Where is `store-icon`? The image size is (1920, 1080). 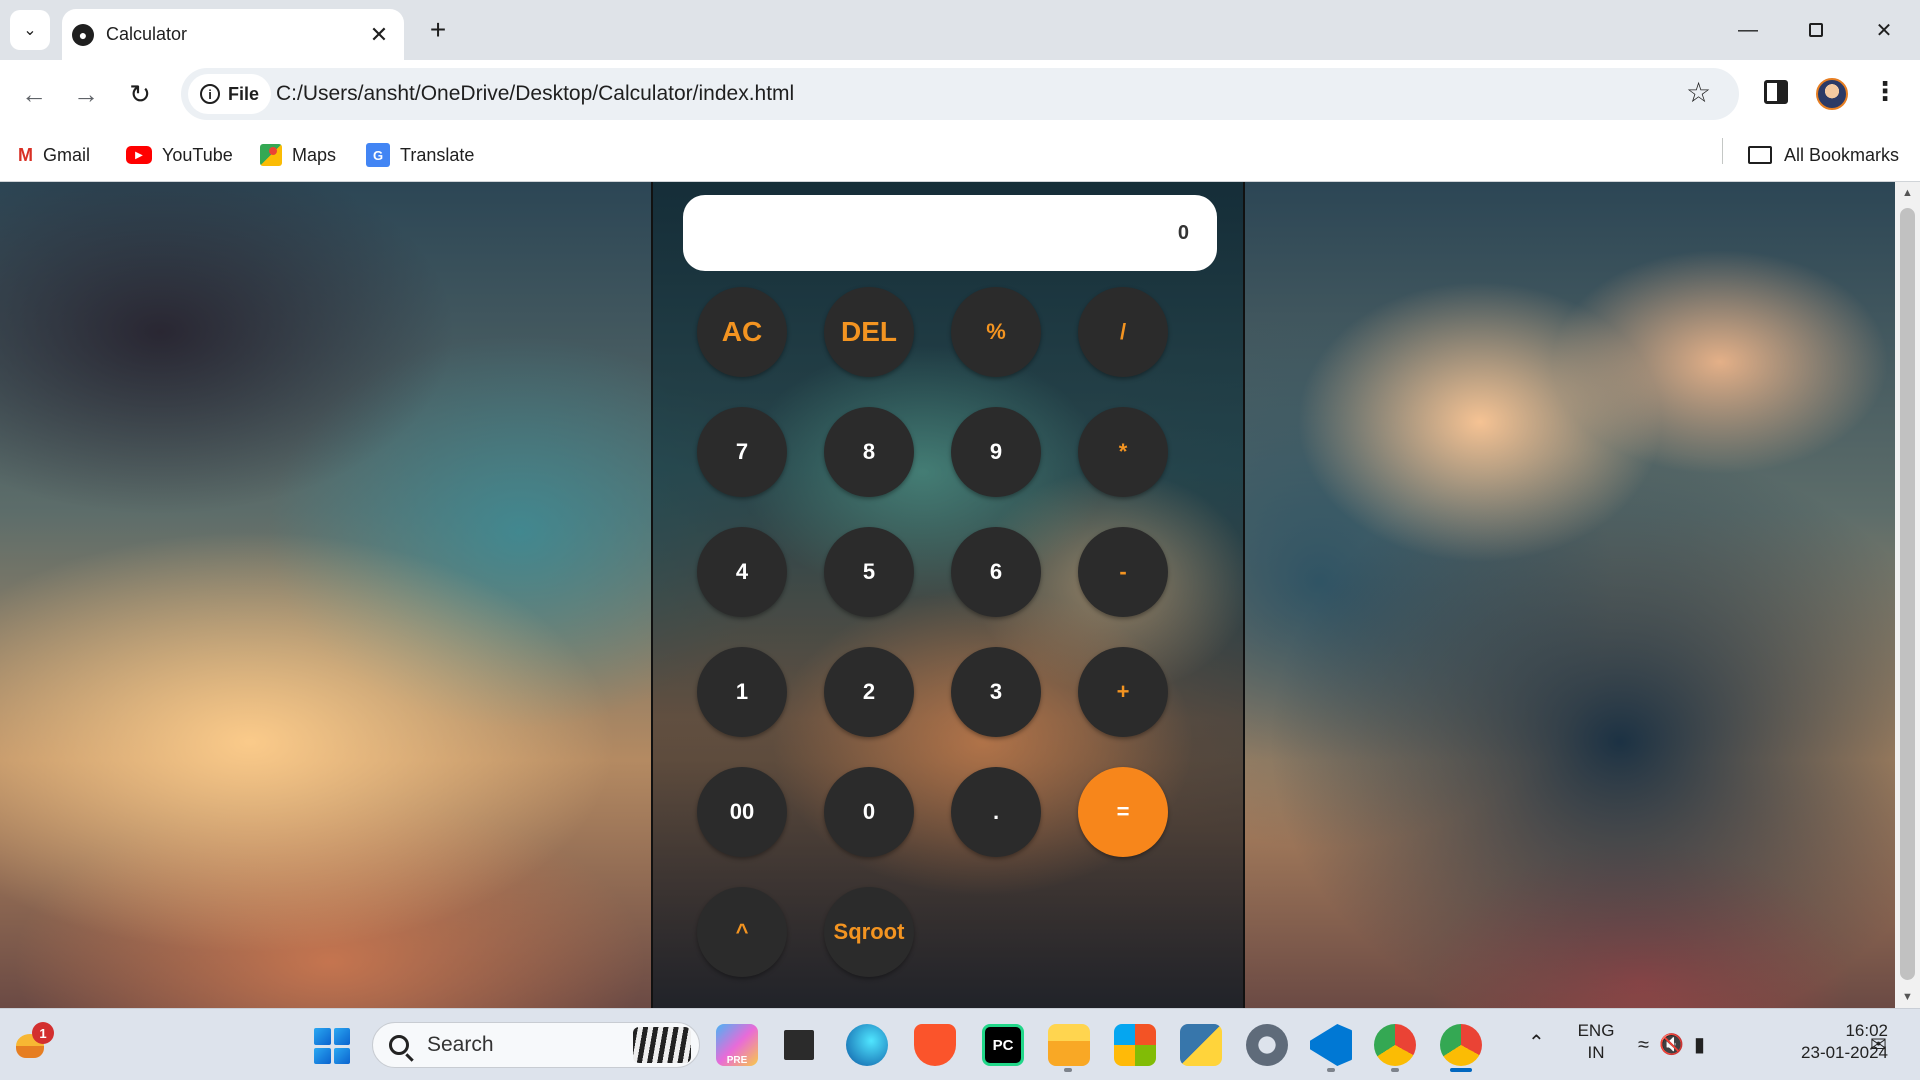 store-icon is located at coordinates (1135, 1045).